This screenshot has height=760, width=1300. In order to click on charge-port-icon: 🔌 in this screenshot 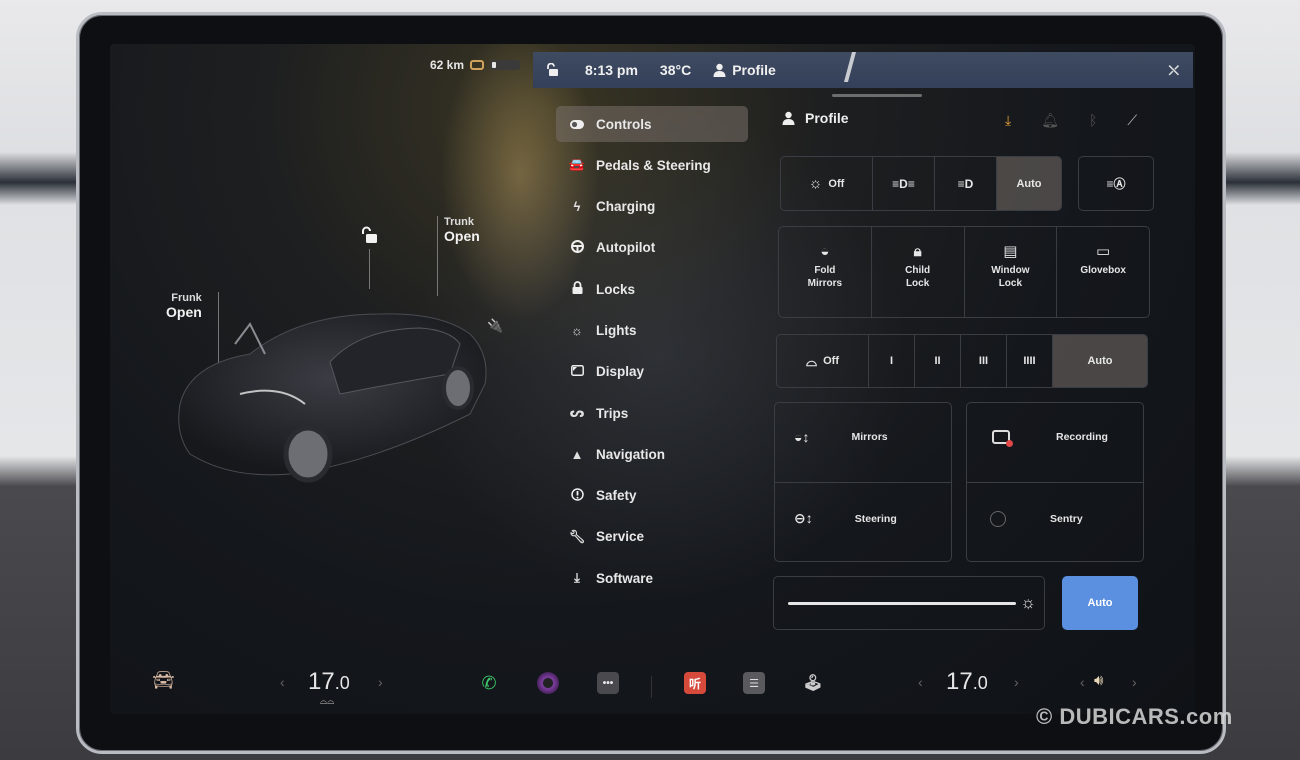, I will do `click(495, 326)`.